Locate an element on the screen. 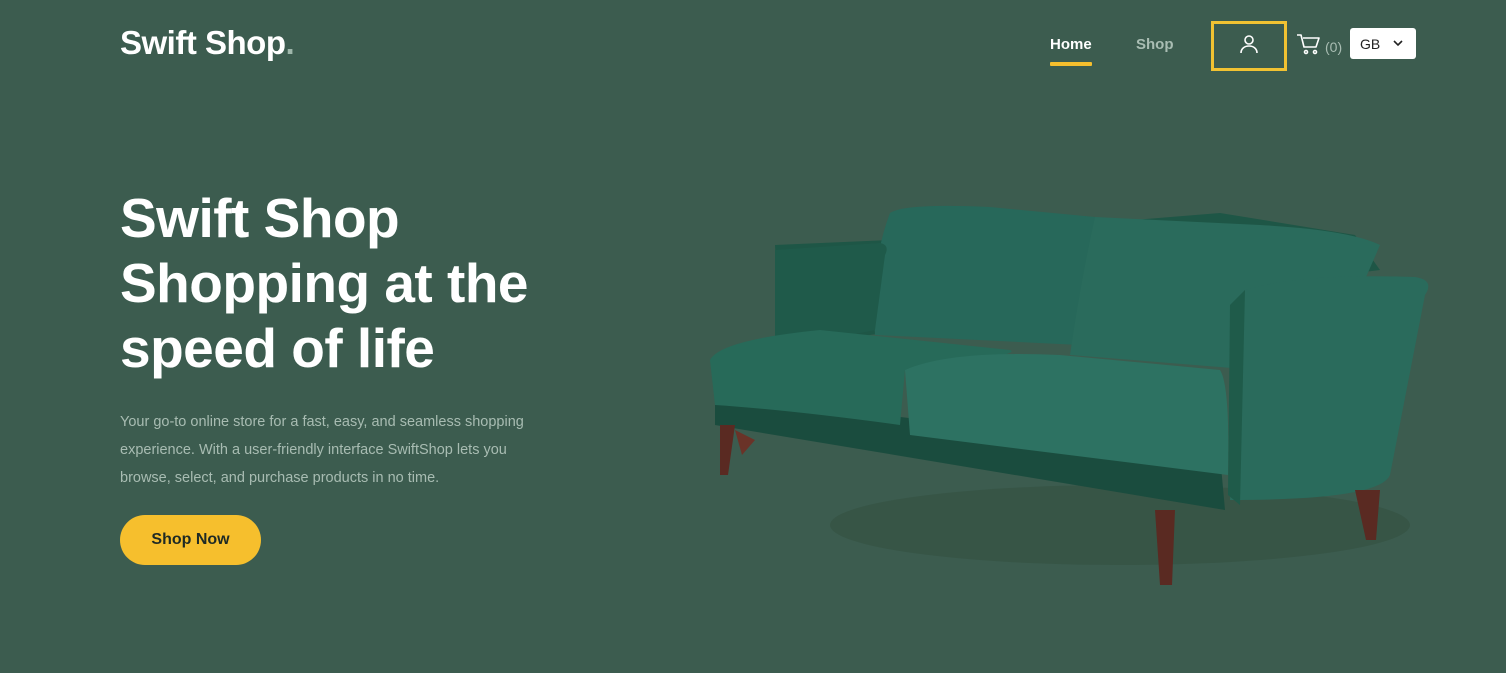 The height and width of the screenshot is (673, 1506). cart-count: (0) is located at coordinates (1334, 46).